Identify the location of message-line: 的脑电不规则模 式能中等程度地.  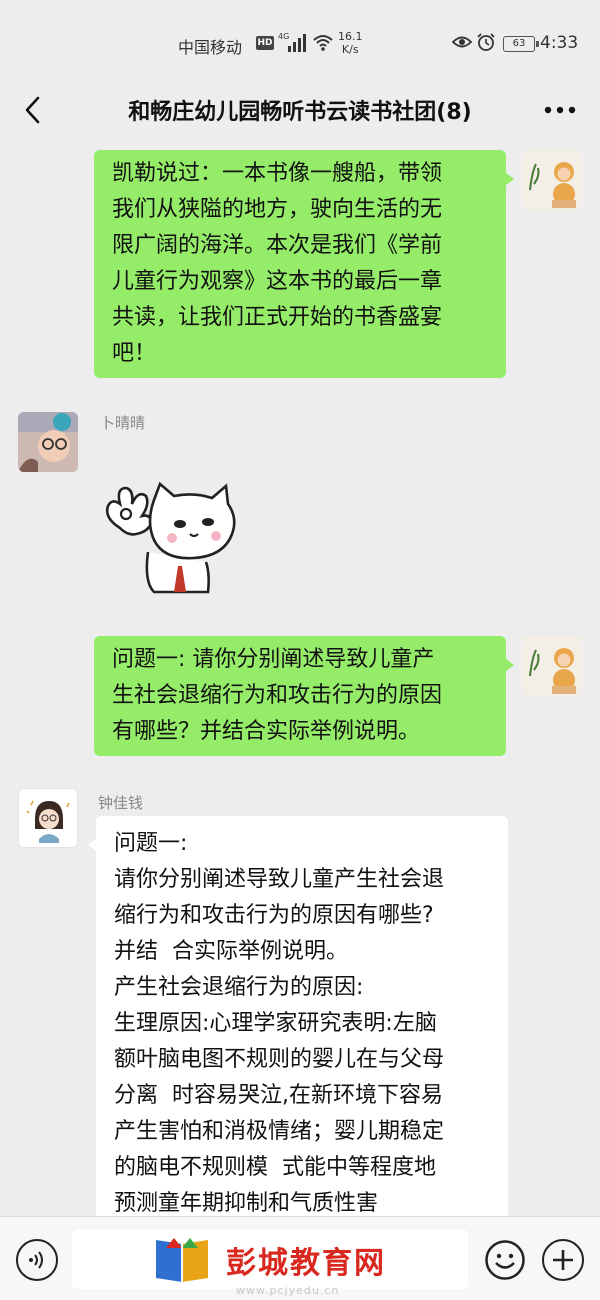
(275, 1167).